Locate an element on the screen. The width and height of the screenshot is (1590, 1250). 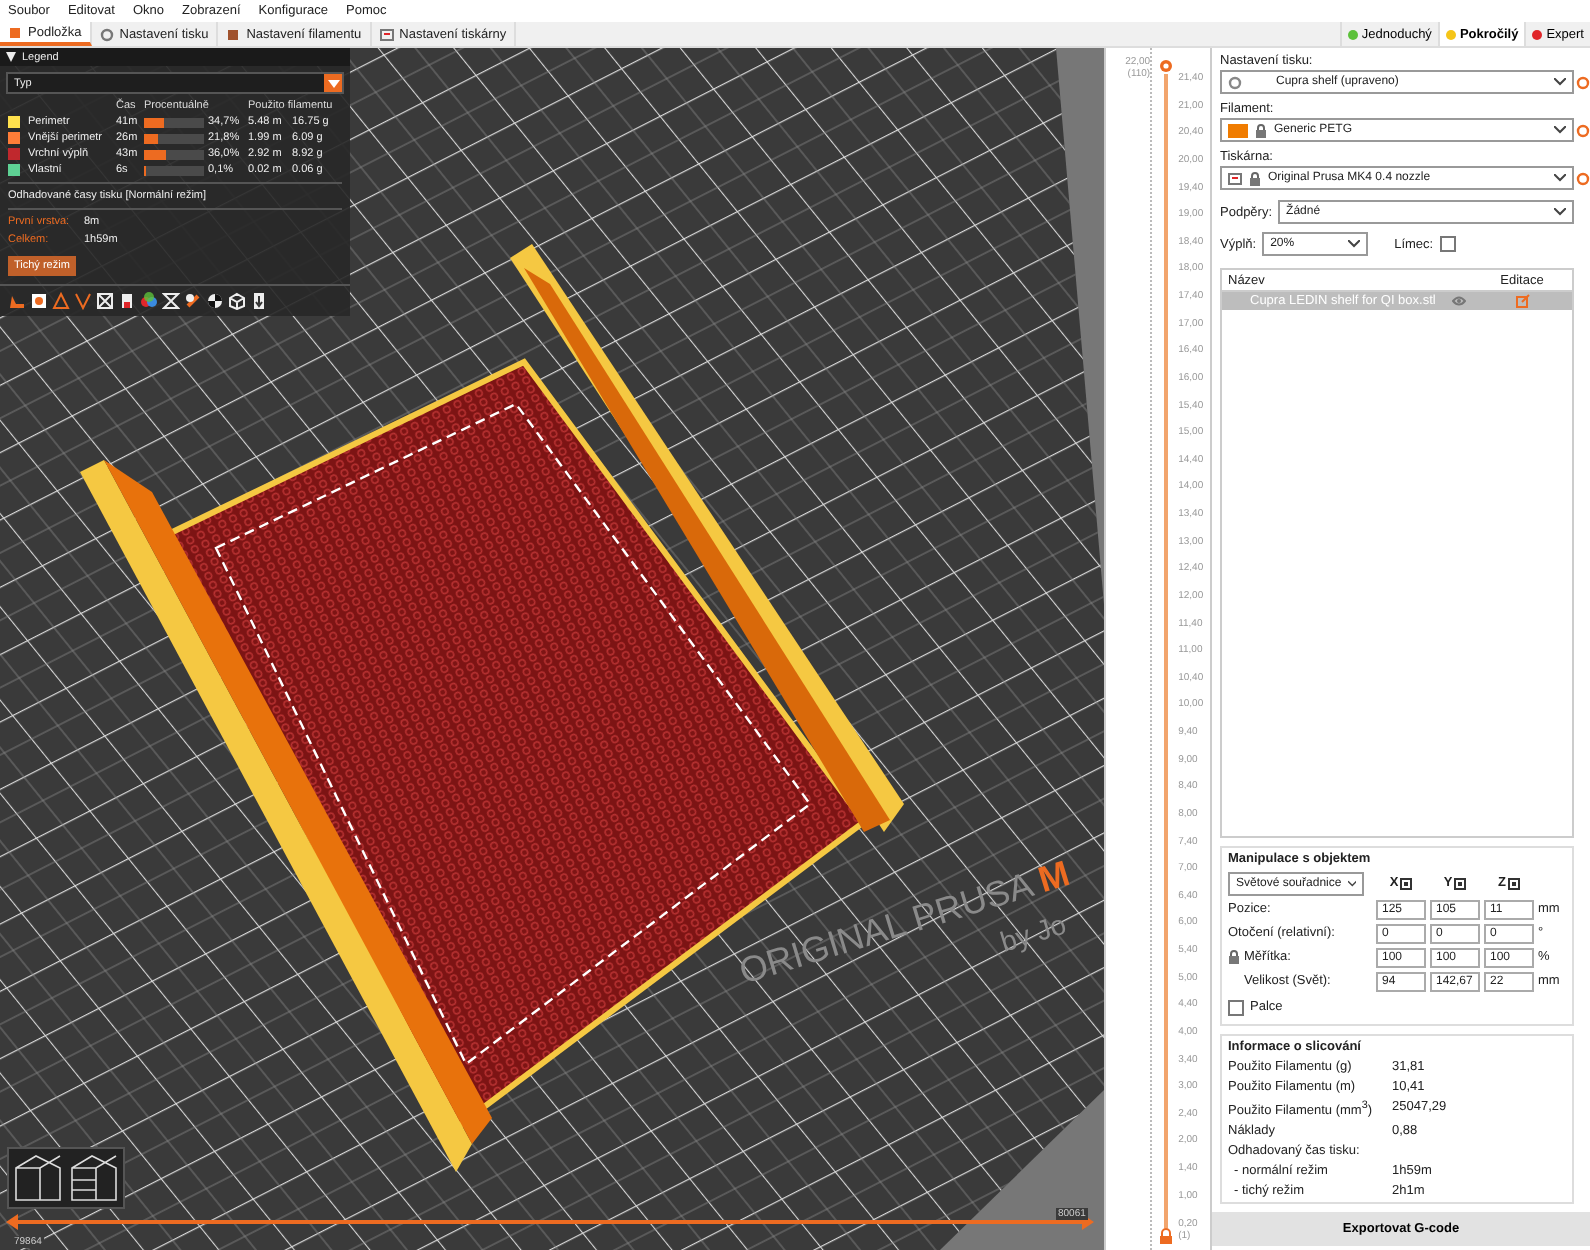
slider-thumb-icon is located at coordinates (12, 1221).